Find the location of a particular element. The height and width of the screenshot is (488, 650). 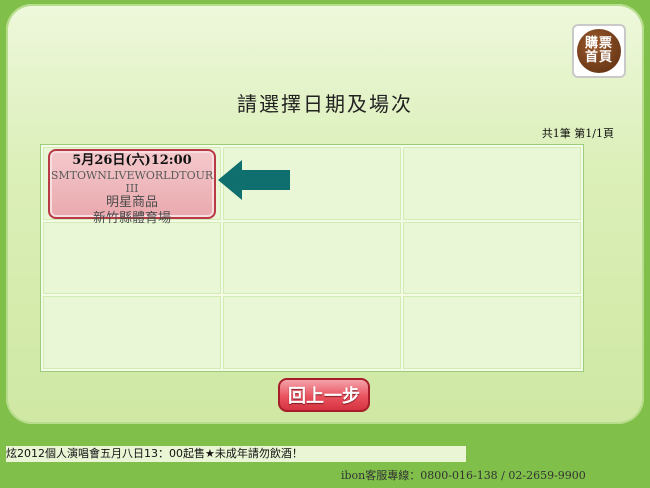

home-icon: 購票首頁 is located at coordinates (599, 51).